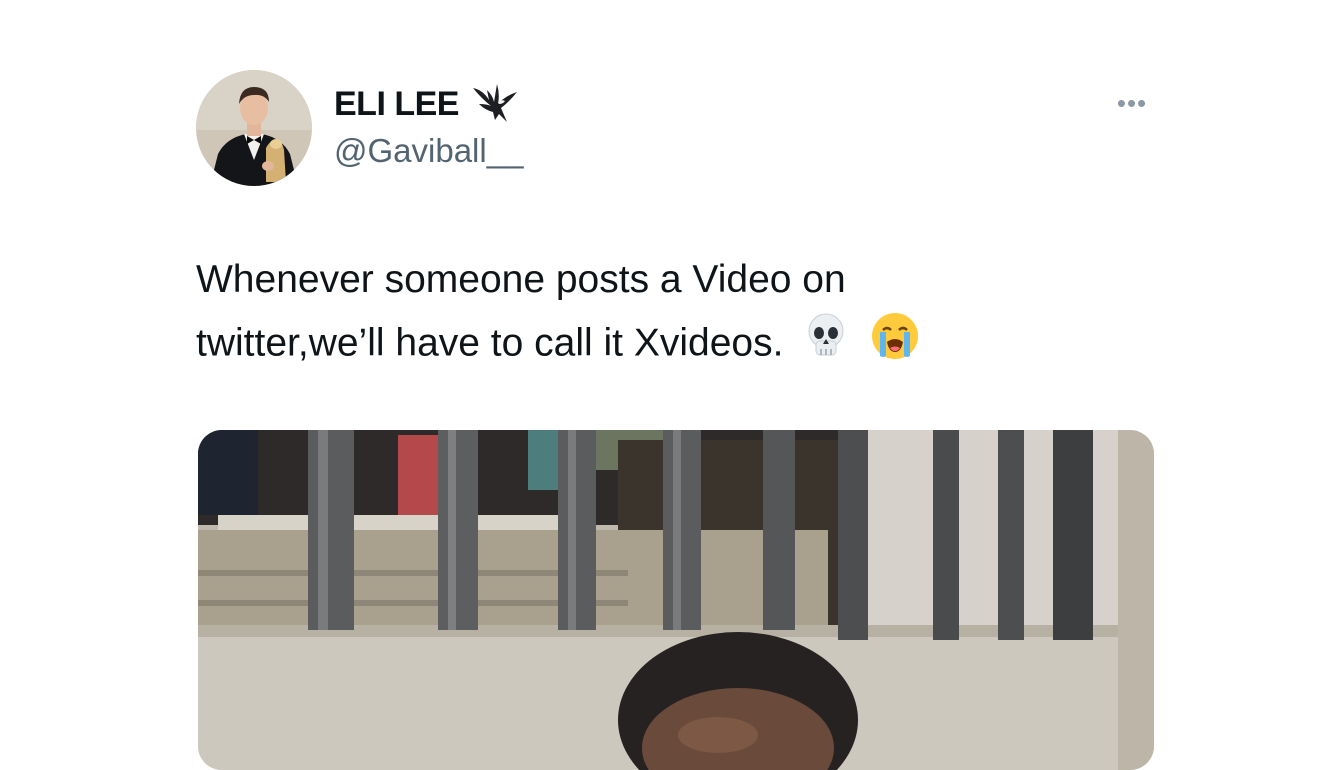 The height and width of the screenshot is (770, 1344). Describe the element at coordinates (396, 104) in the screenshot. I see `author-display-name: ELI LEE` at that location.